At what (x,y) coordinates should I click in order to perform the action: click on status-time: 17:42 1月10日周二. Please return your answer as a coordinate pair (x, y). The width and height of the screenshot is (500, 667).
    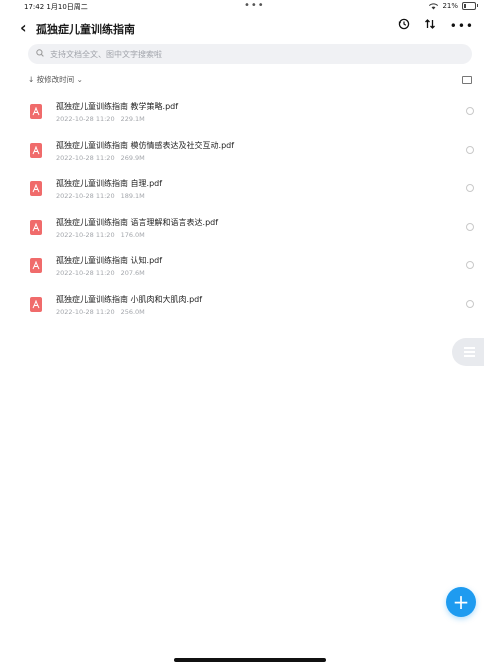
    Looking at the image, I should click on (56, 7).